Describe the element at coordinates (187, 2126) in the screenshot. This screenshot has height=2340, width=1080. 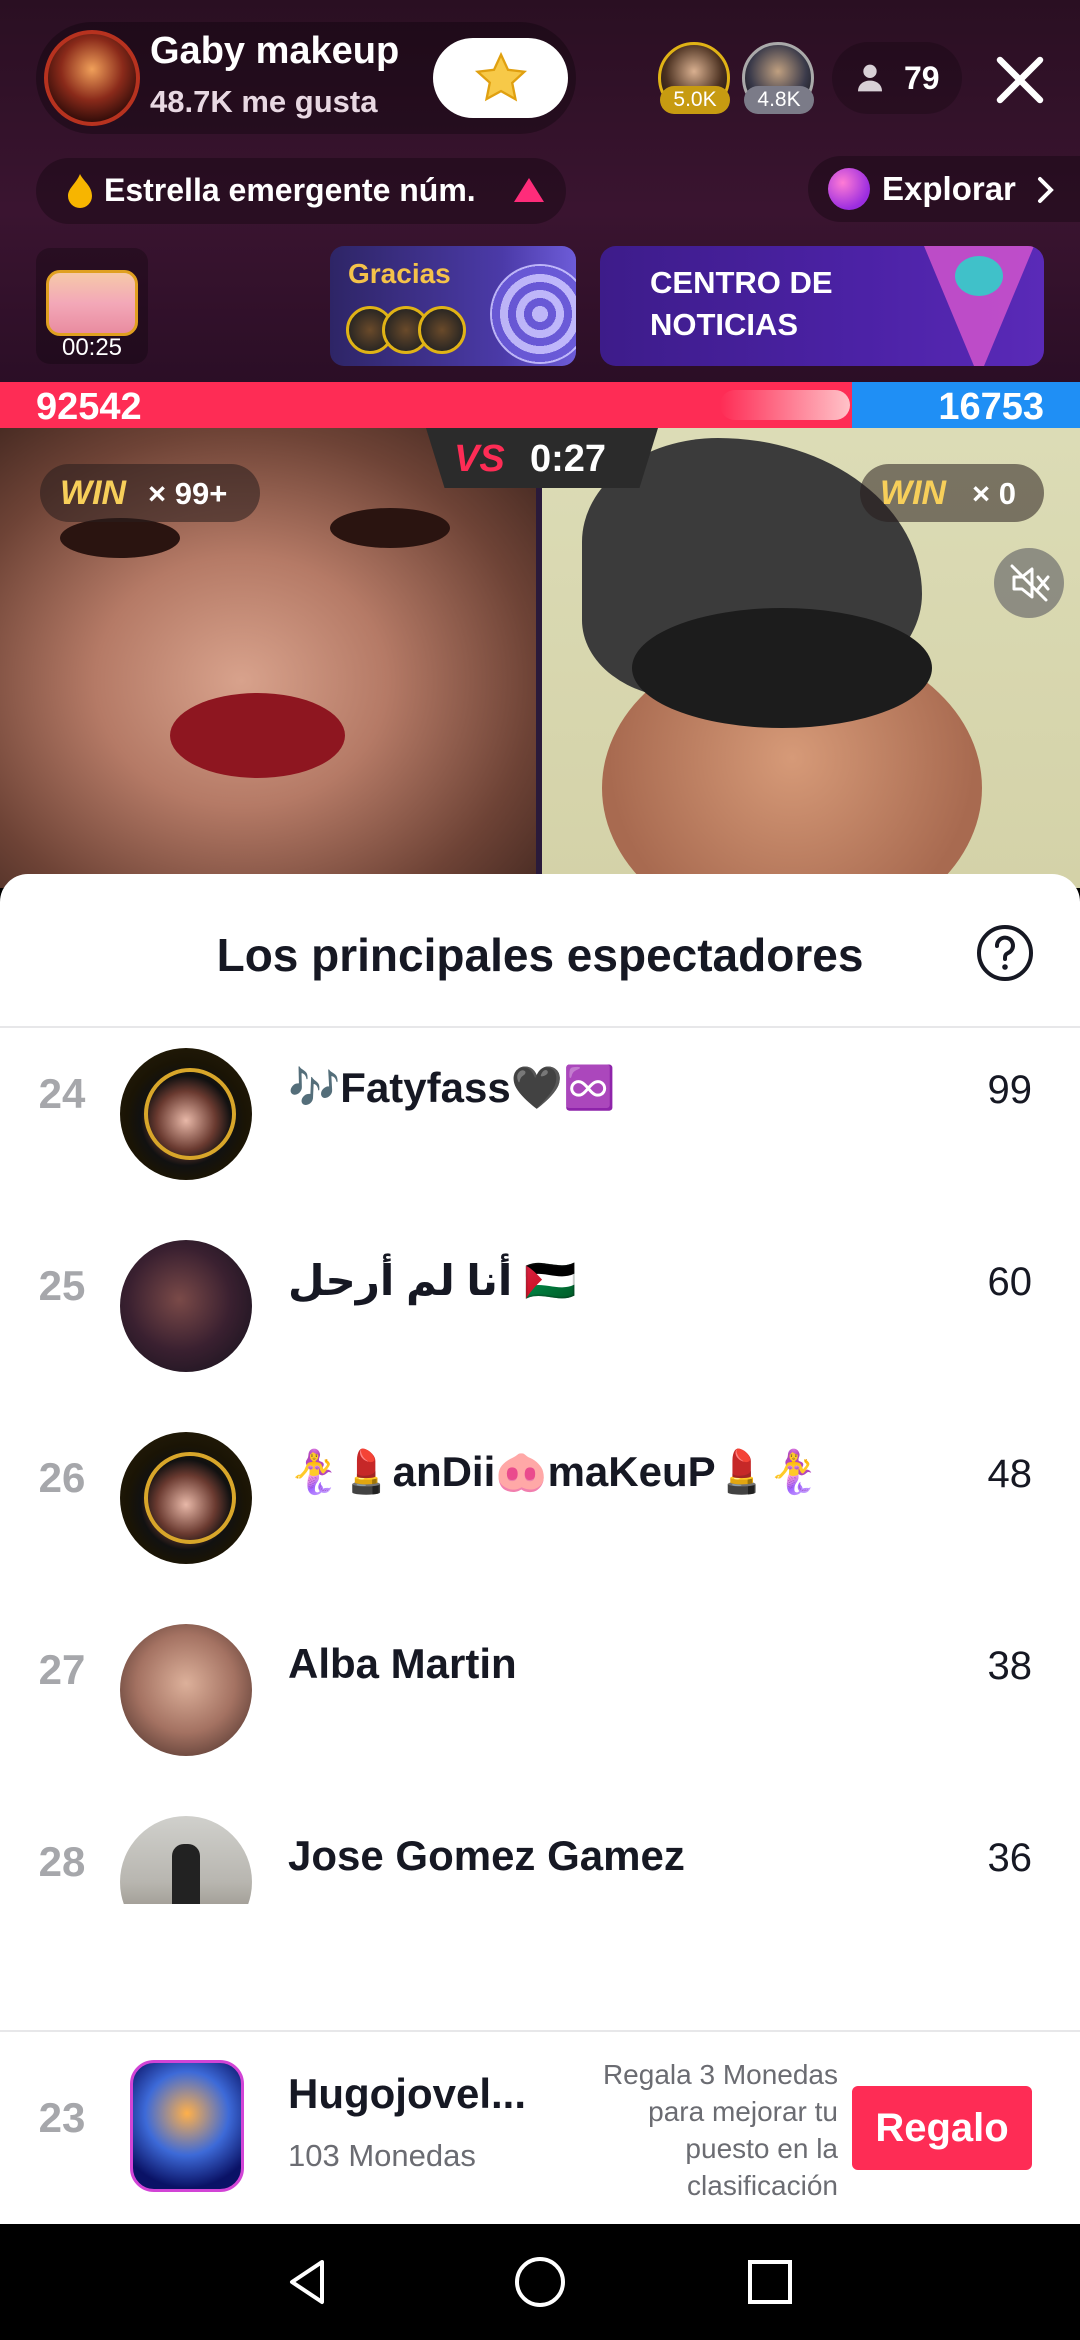
I see `my-avatar` at that location.